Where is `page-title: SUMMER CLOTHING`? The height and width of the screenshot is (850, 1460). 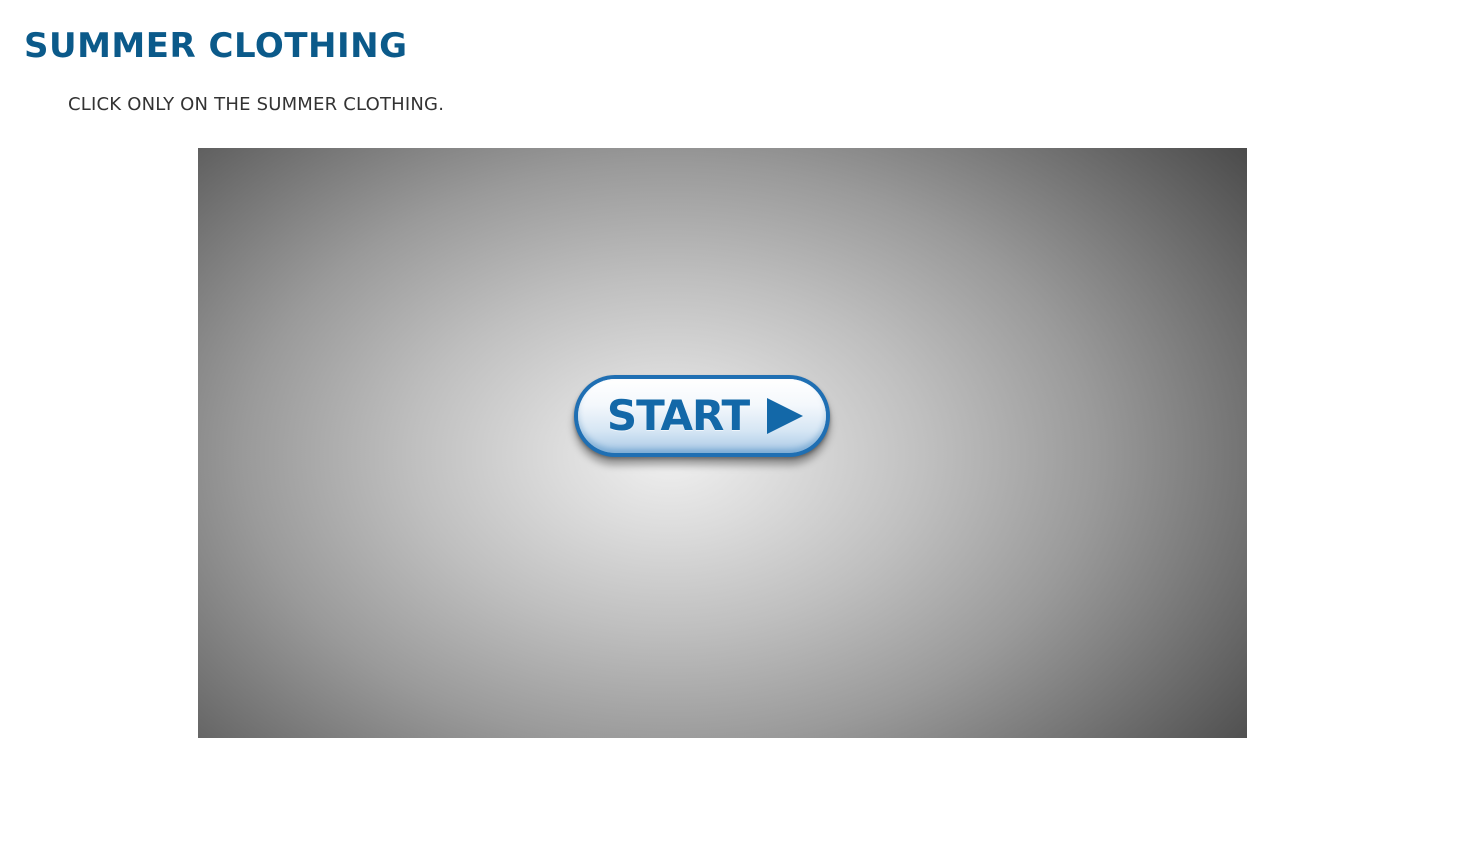
page-title: SUMMER CLOTHING is located at coordinates (216, 46).